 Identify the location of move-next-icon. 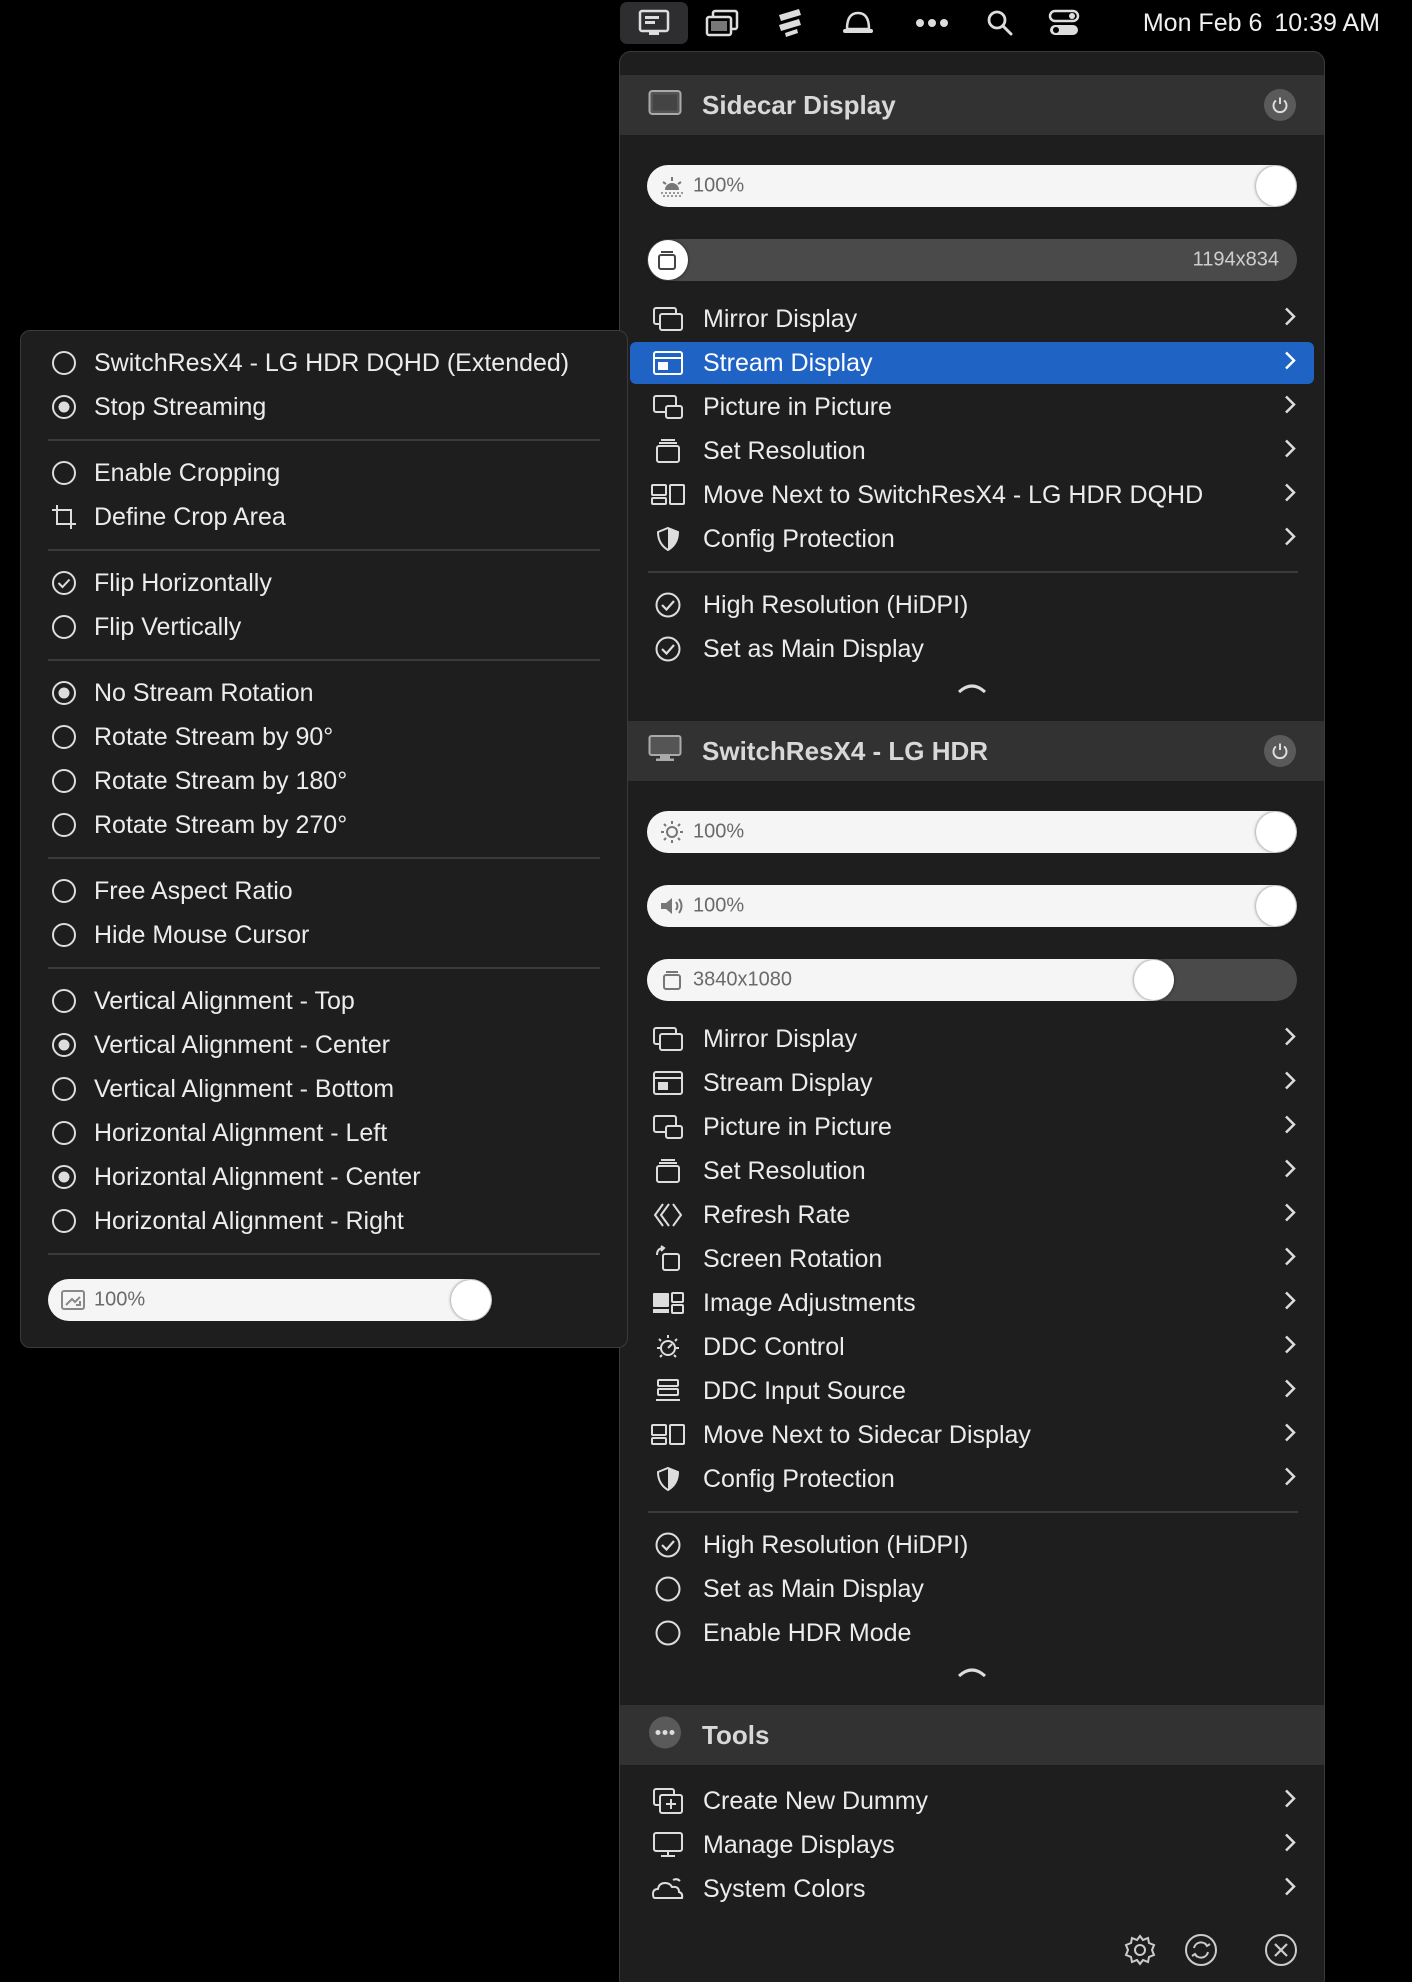
(668, 1435).